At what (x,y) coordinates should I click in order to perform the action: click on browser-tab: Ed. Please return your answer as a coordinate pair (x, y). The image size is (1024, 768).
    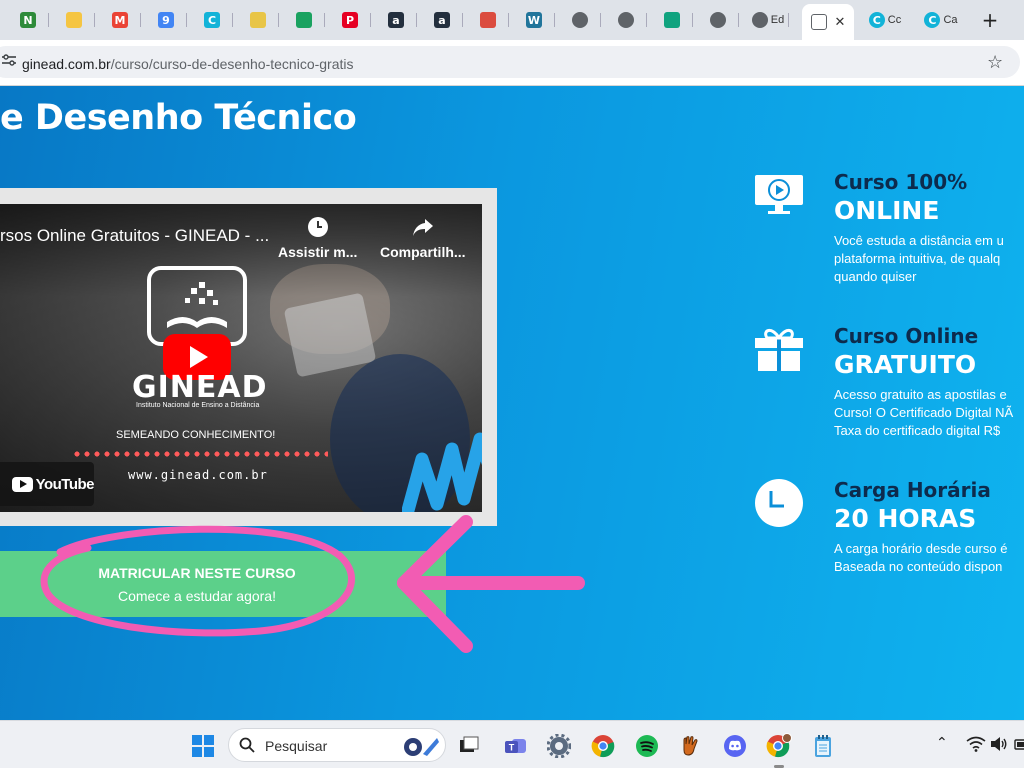
    Looking at the image, I should click on (768, 20).